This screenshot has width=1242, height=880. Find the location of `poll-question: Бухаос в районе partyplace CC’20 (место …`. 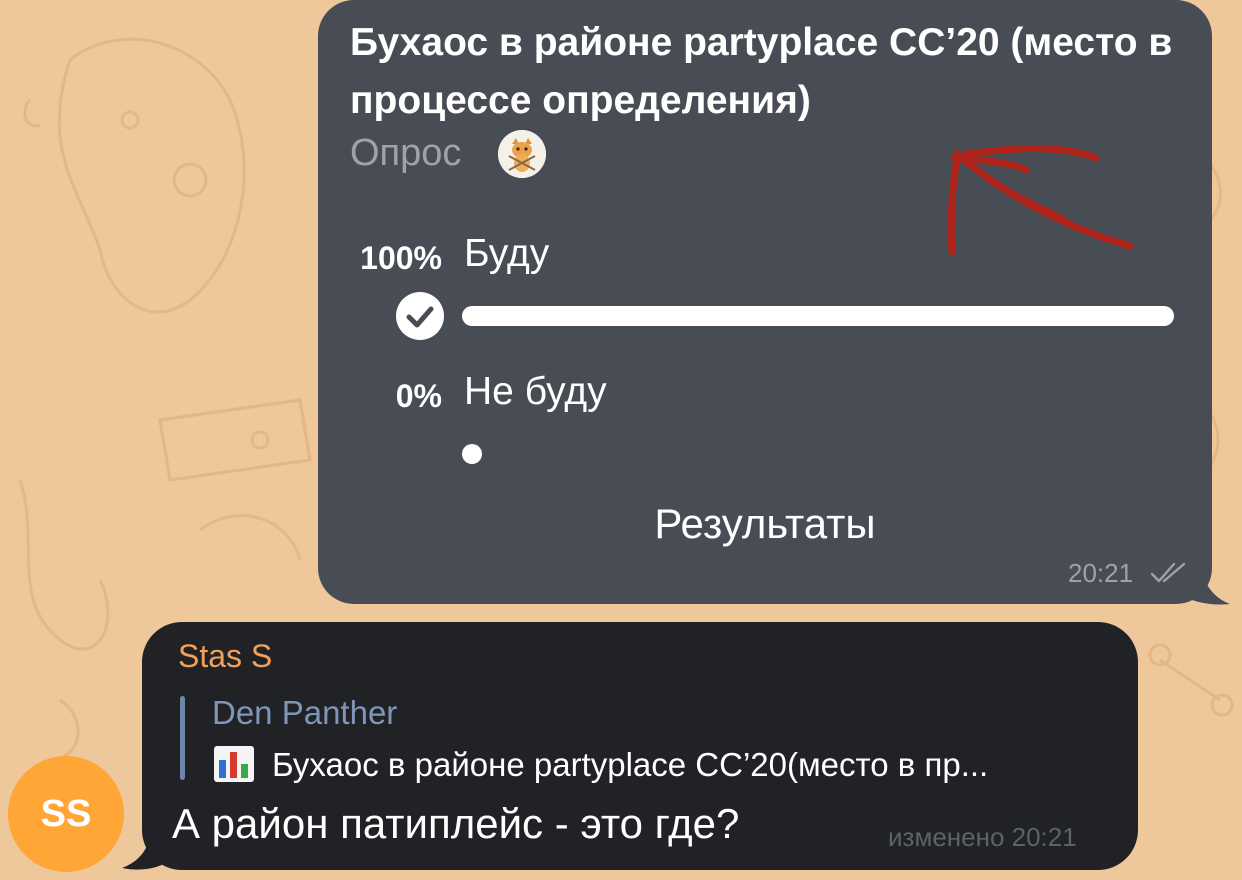

poll-question: Бухаос в районе partyplace CC’20 (место … is located at coordinates (761, 71).